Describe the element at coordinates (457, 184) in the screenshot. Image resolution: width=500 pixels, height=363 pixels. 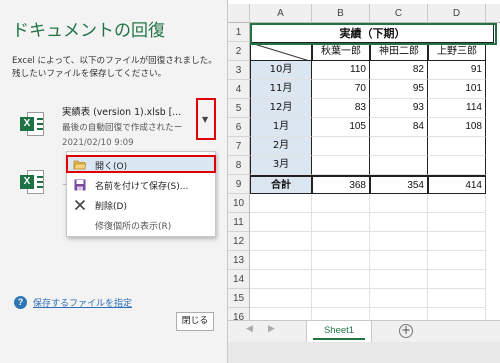
I see `total-value-cell: 414` at that location.